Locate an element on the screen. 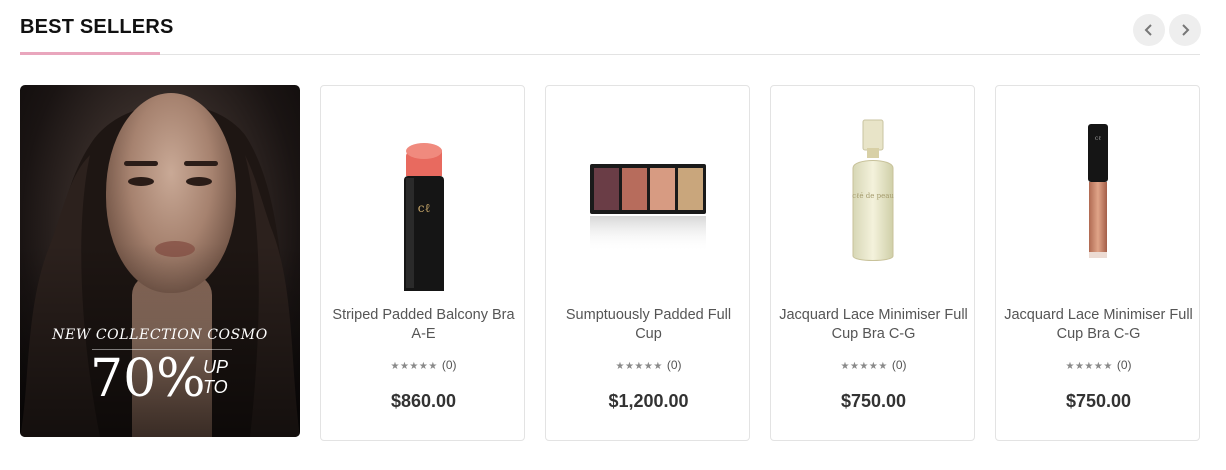  banner-up: UP is located at coordinates (216, 367).